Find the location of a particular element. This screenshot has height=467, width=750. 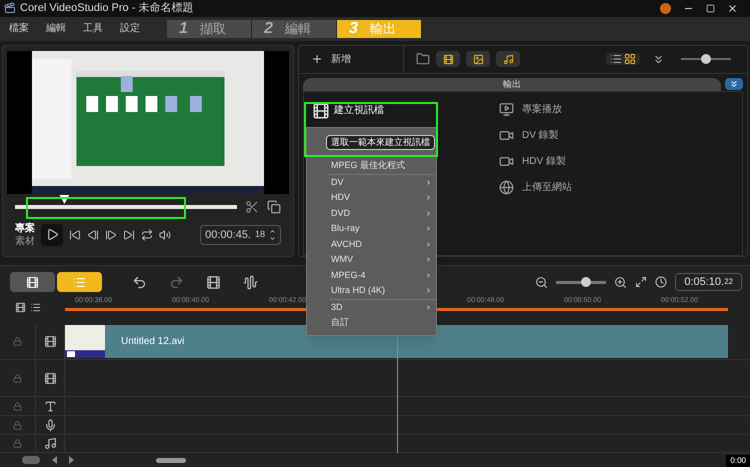

monitor-play-icon is located at coordinates (506, 110).